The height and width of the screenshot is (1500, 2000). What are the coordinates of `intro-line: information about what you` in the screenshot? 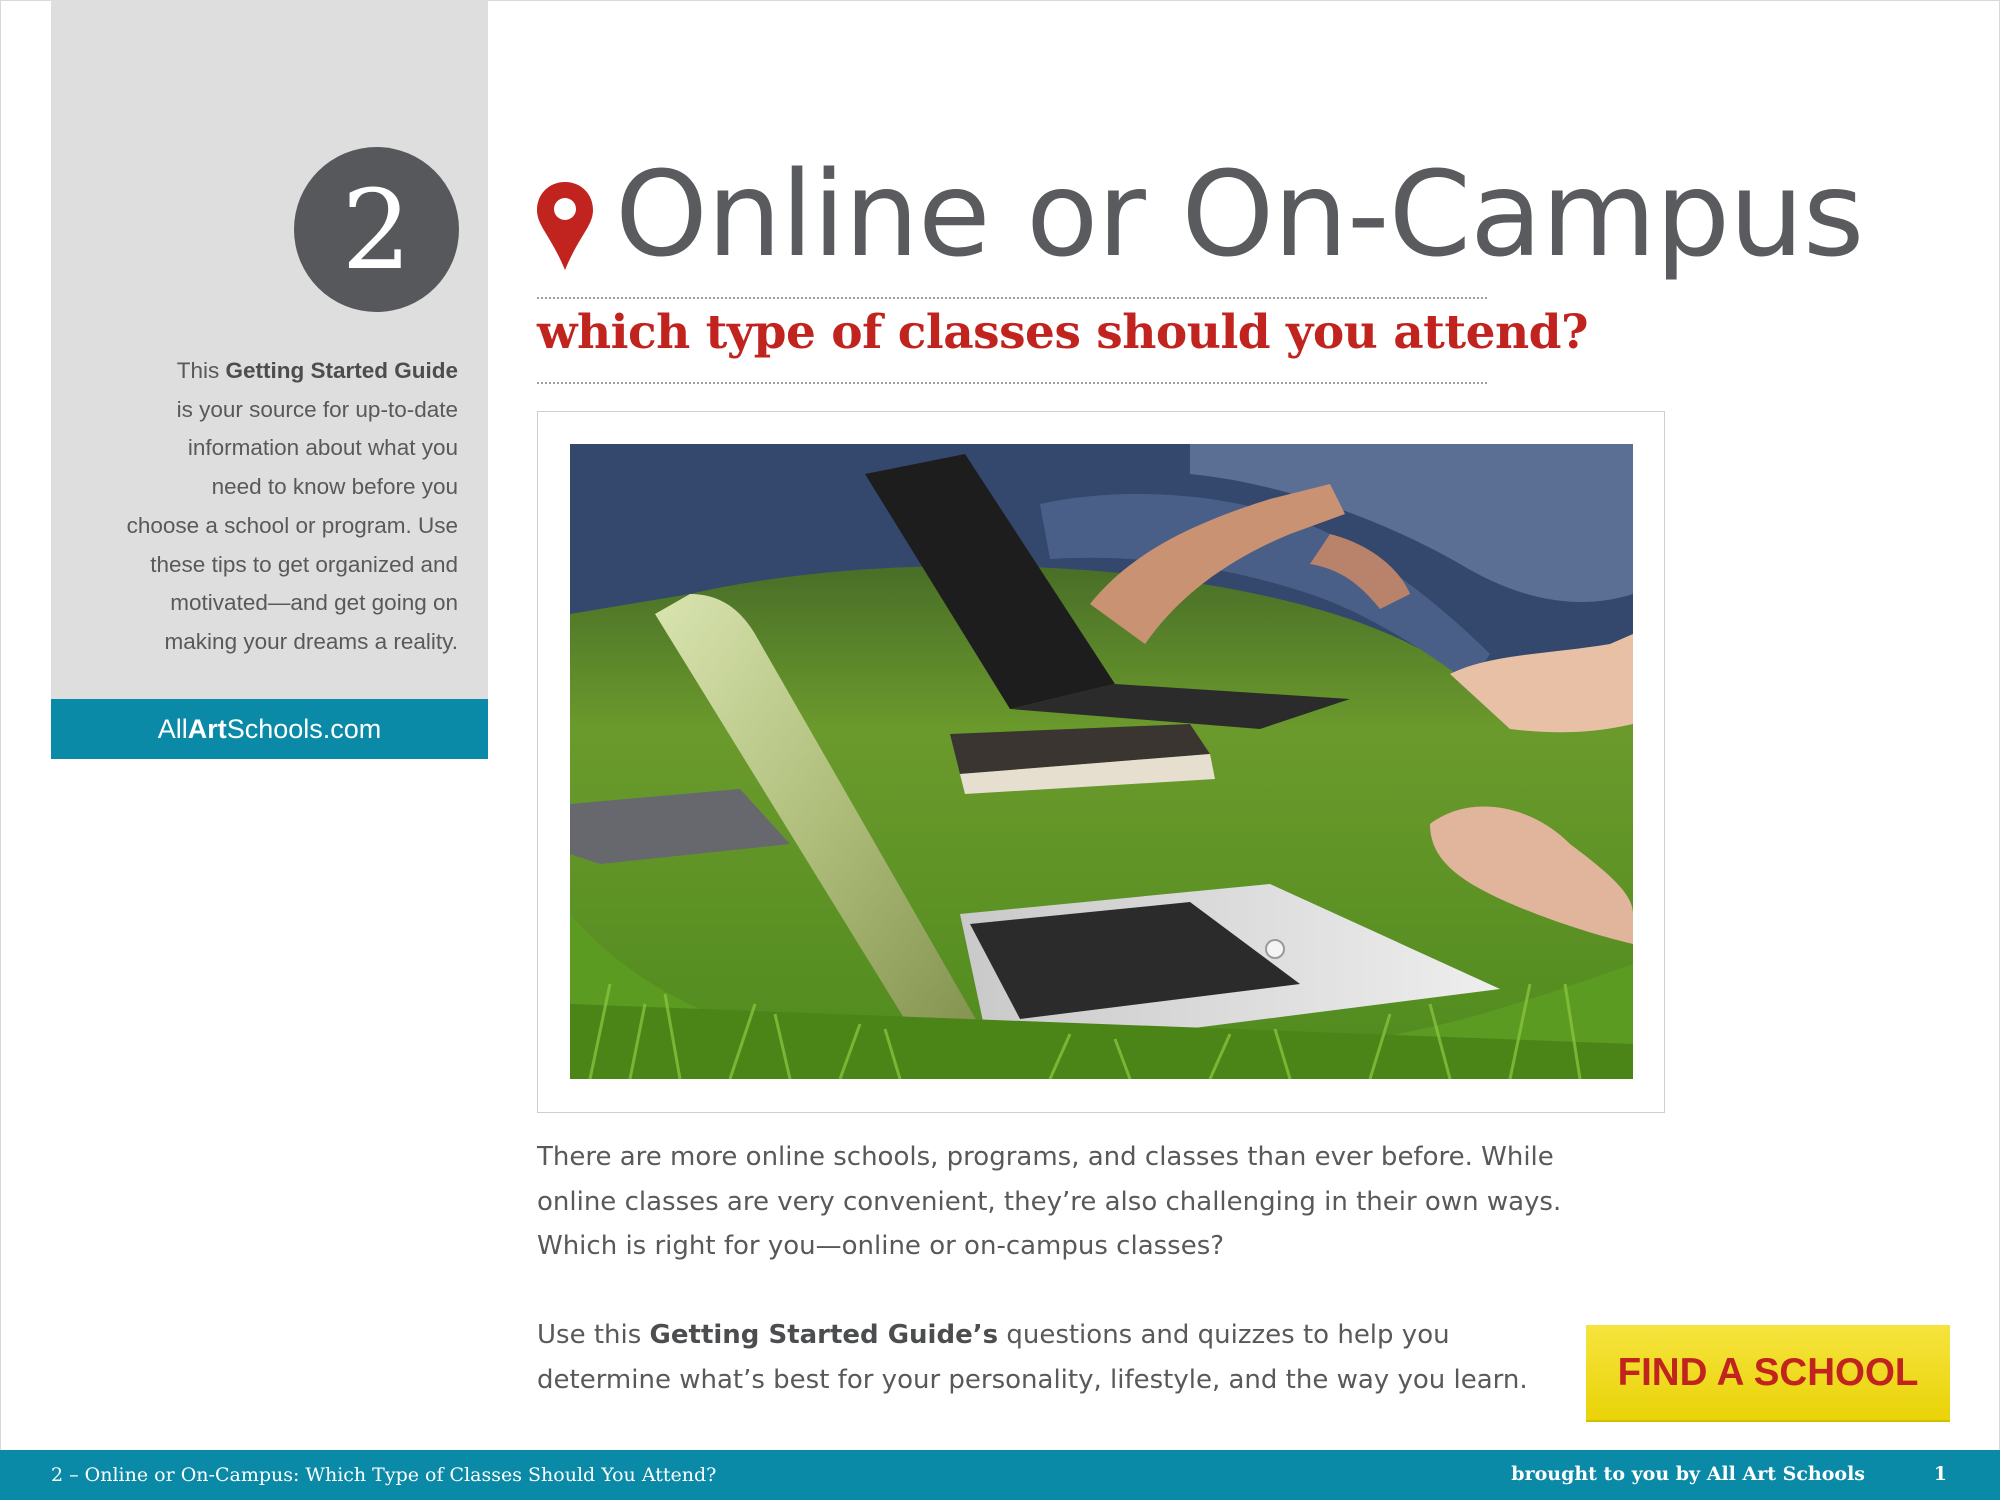 It's located at (322, 448).